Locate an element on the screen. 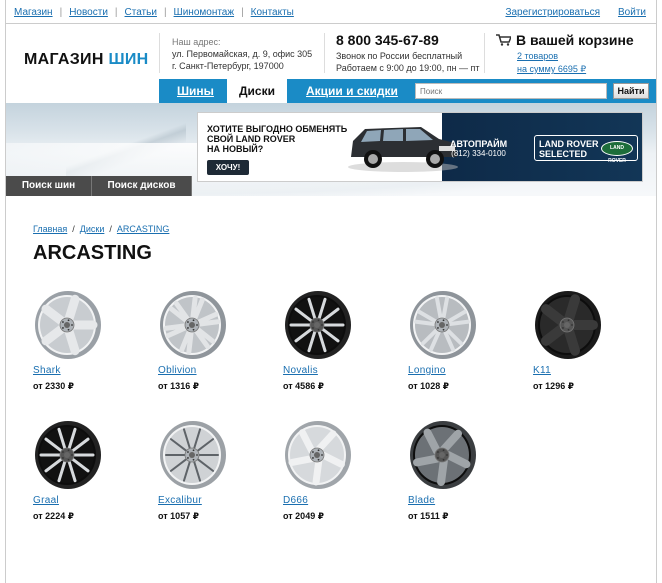 The width and height of the screenshot is (662, 583). cart-summary: 2 товаров на сумму 6695 ₽ is located at coordinates (565, 63).